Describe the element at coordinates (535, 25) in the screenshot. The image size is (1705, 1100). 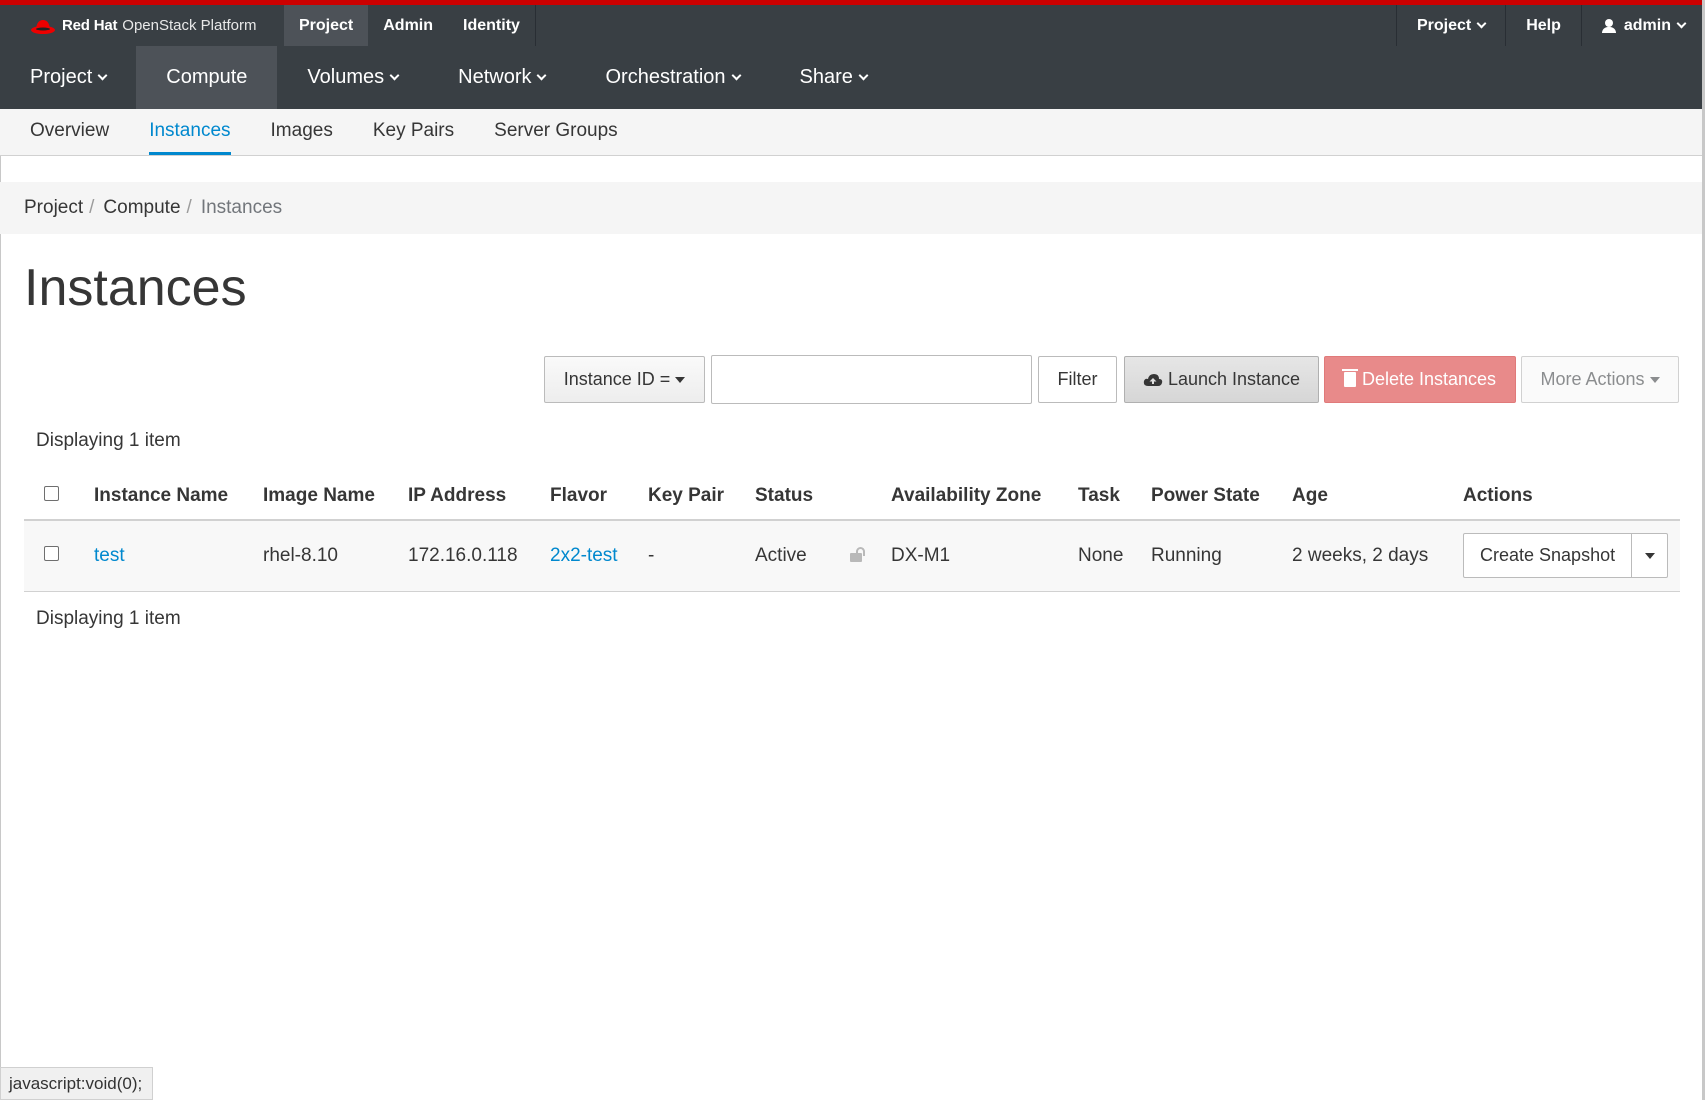
I see `masthead-separator` at that location.